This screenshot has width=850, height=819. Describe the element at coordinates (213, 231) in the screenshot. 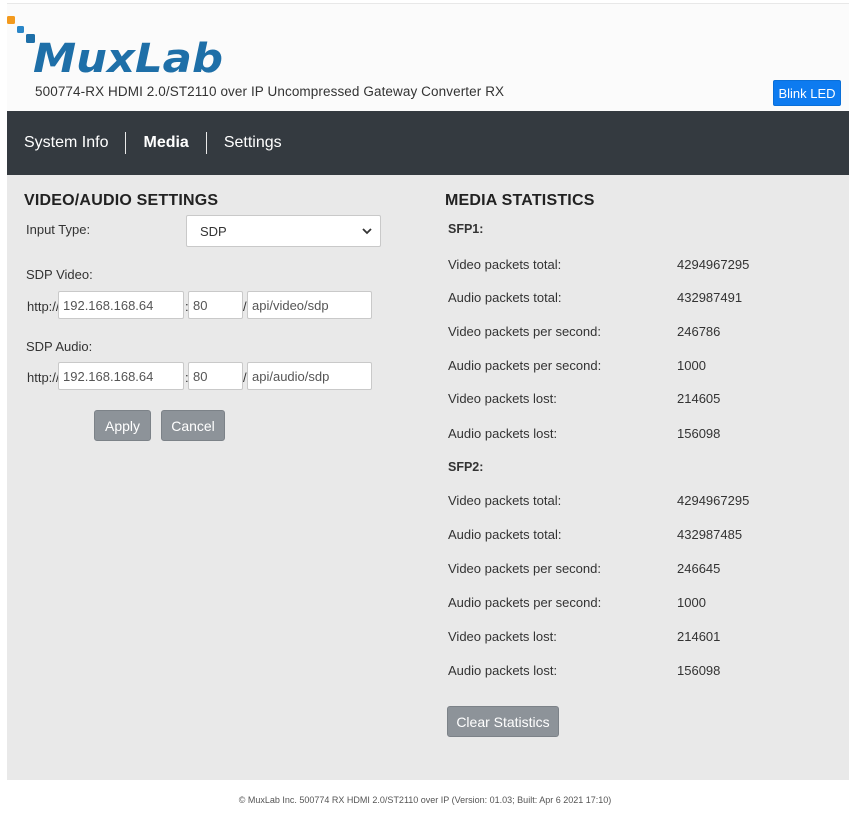

I see `input-type-value: SDP` at that location.